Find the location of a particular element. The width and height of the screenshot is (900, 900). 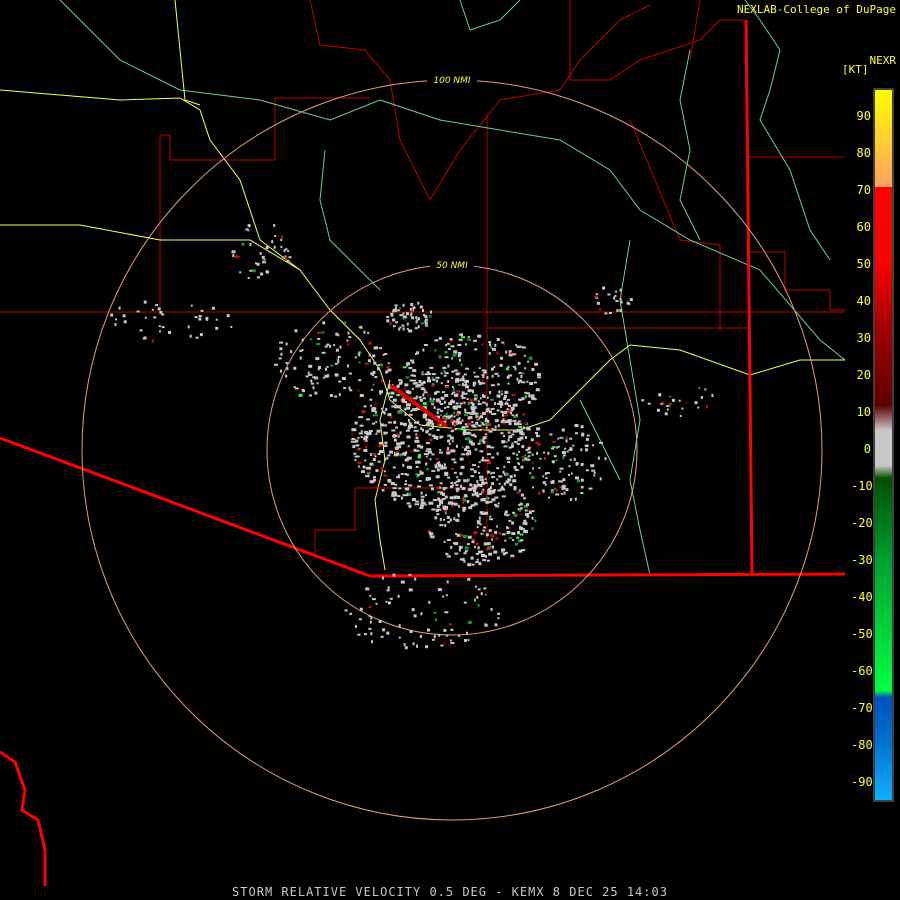

units-label: [KT] is located at coordinates (855, 69).